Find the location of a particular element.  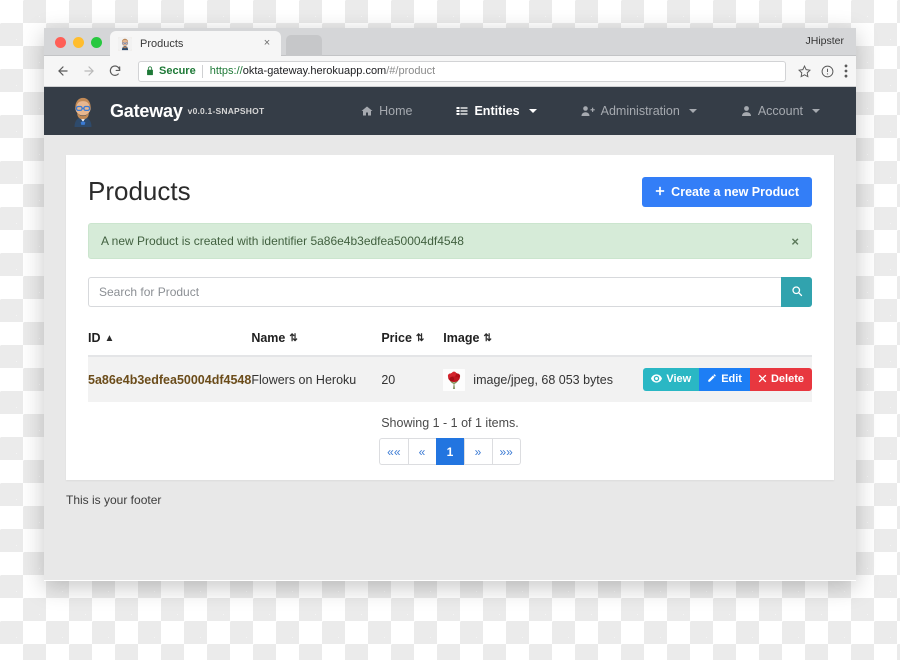

product-id-link: 5a86e4b3edfea50004df4548 is located at coordinates (169, 380).